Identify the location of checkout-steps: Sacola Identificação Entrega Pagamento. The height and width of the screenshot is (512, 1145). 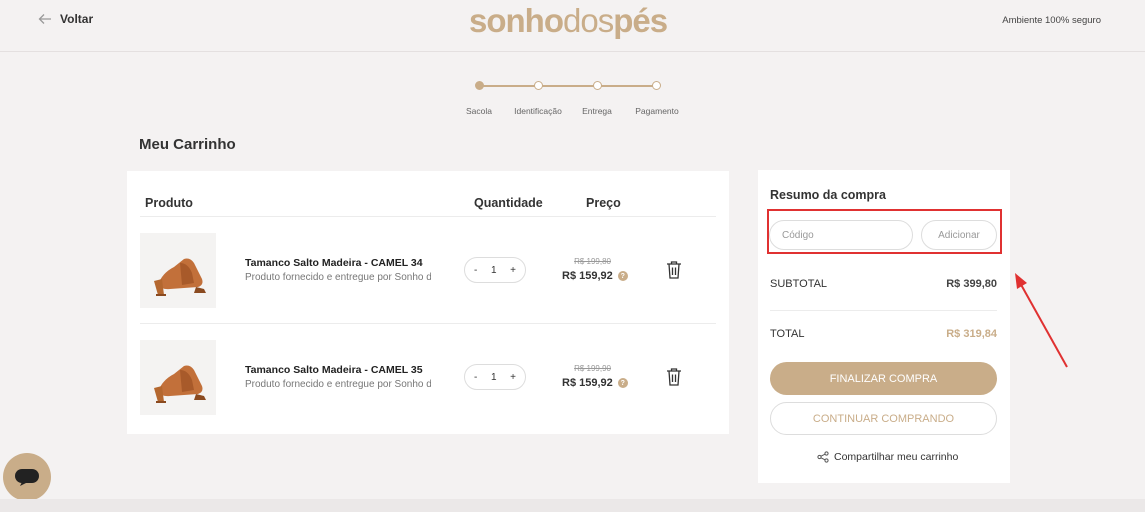
(575, 98).